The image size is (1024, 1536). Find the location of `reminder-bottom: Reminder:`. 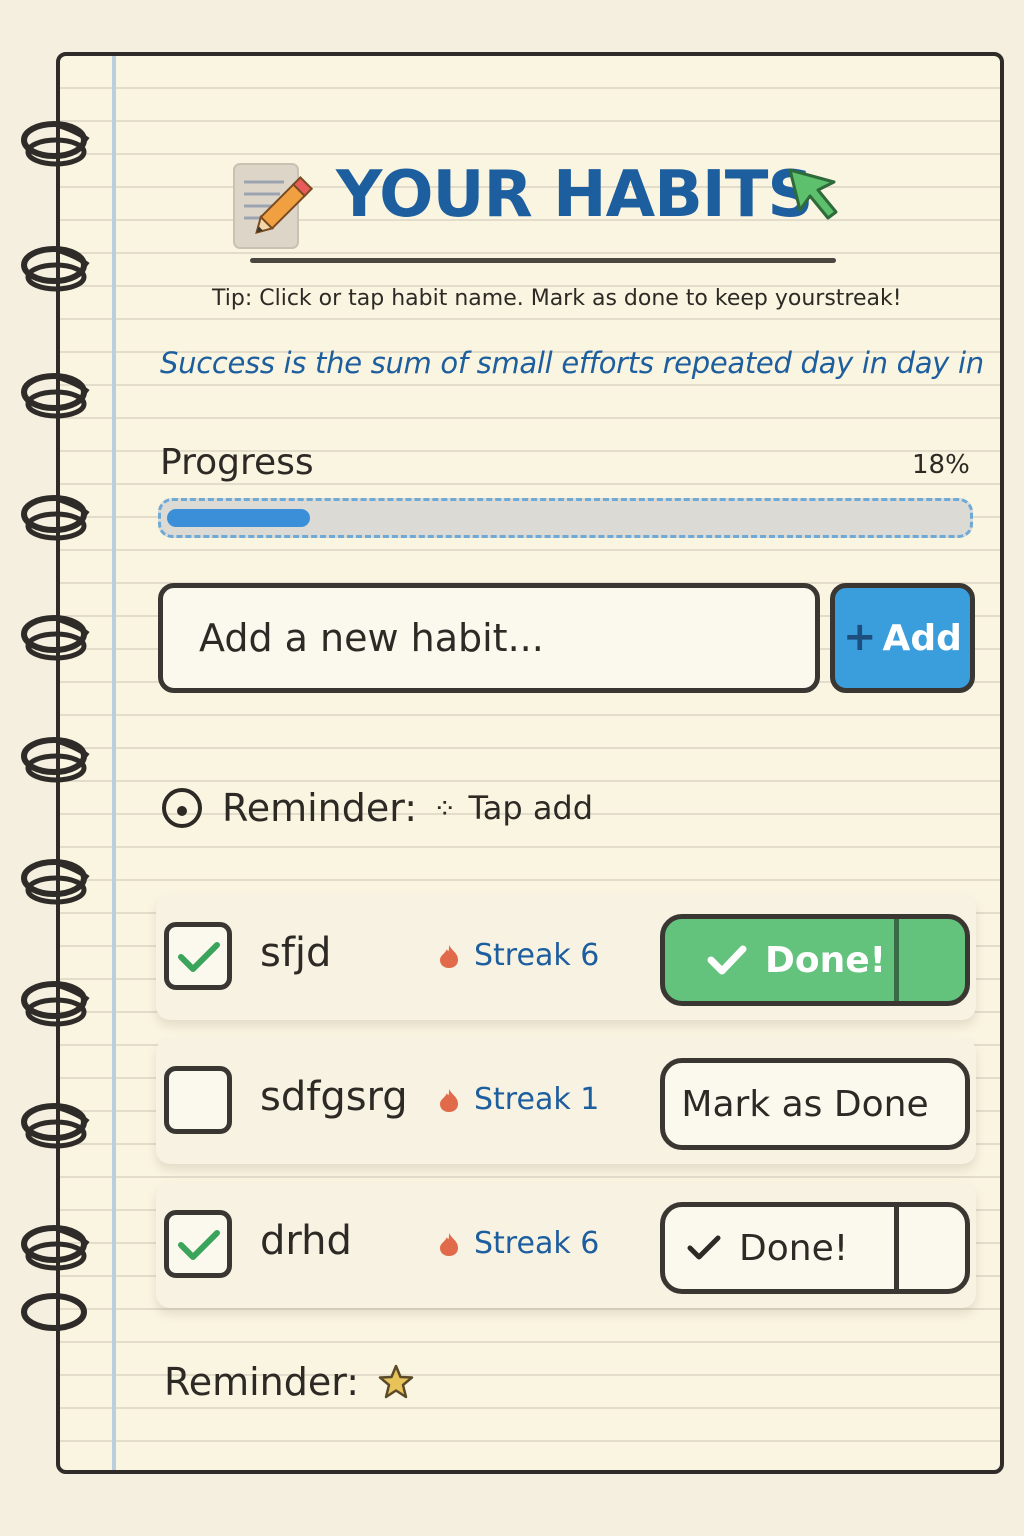

reminder-bottom: Reminder: is located at coordinates (289, 1382).